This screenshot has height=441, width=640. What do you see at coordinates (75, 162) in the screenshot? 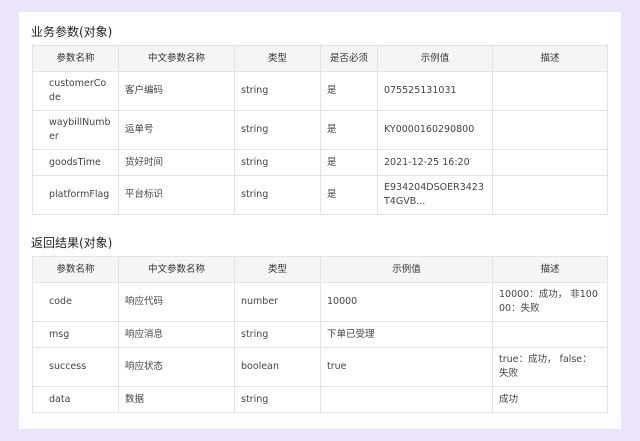
I see `cell-param-name: goodsTime` at bounding box center [75, 162].